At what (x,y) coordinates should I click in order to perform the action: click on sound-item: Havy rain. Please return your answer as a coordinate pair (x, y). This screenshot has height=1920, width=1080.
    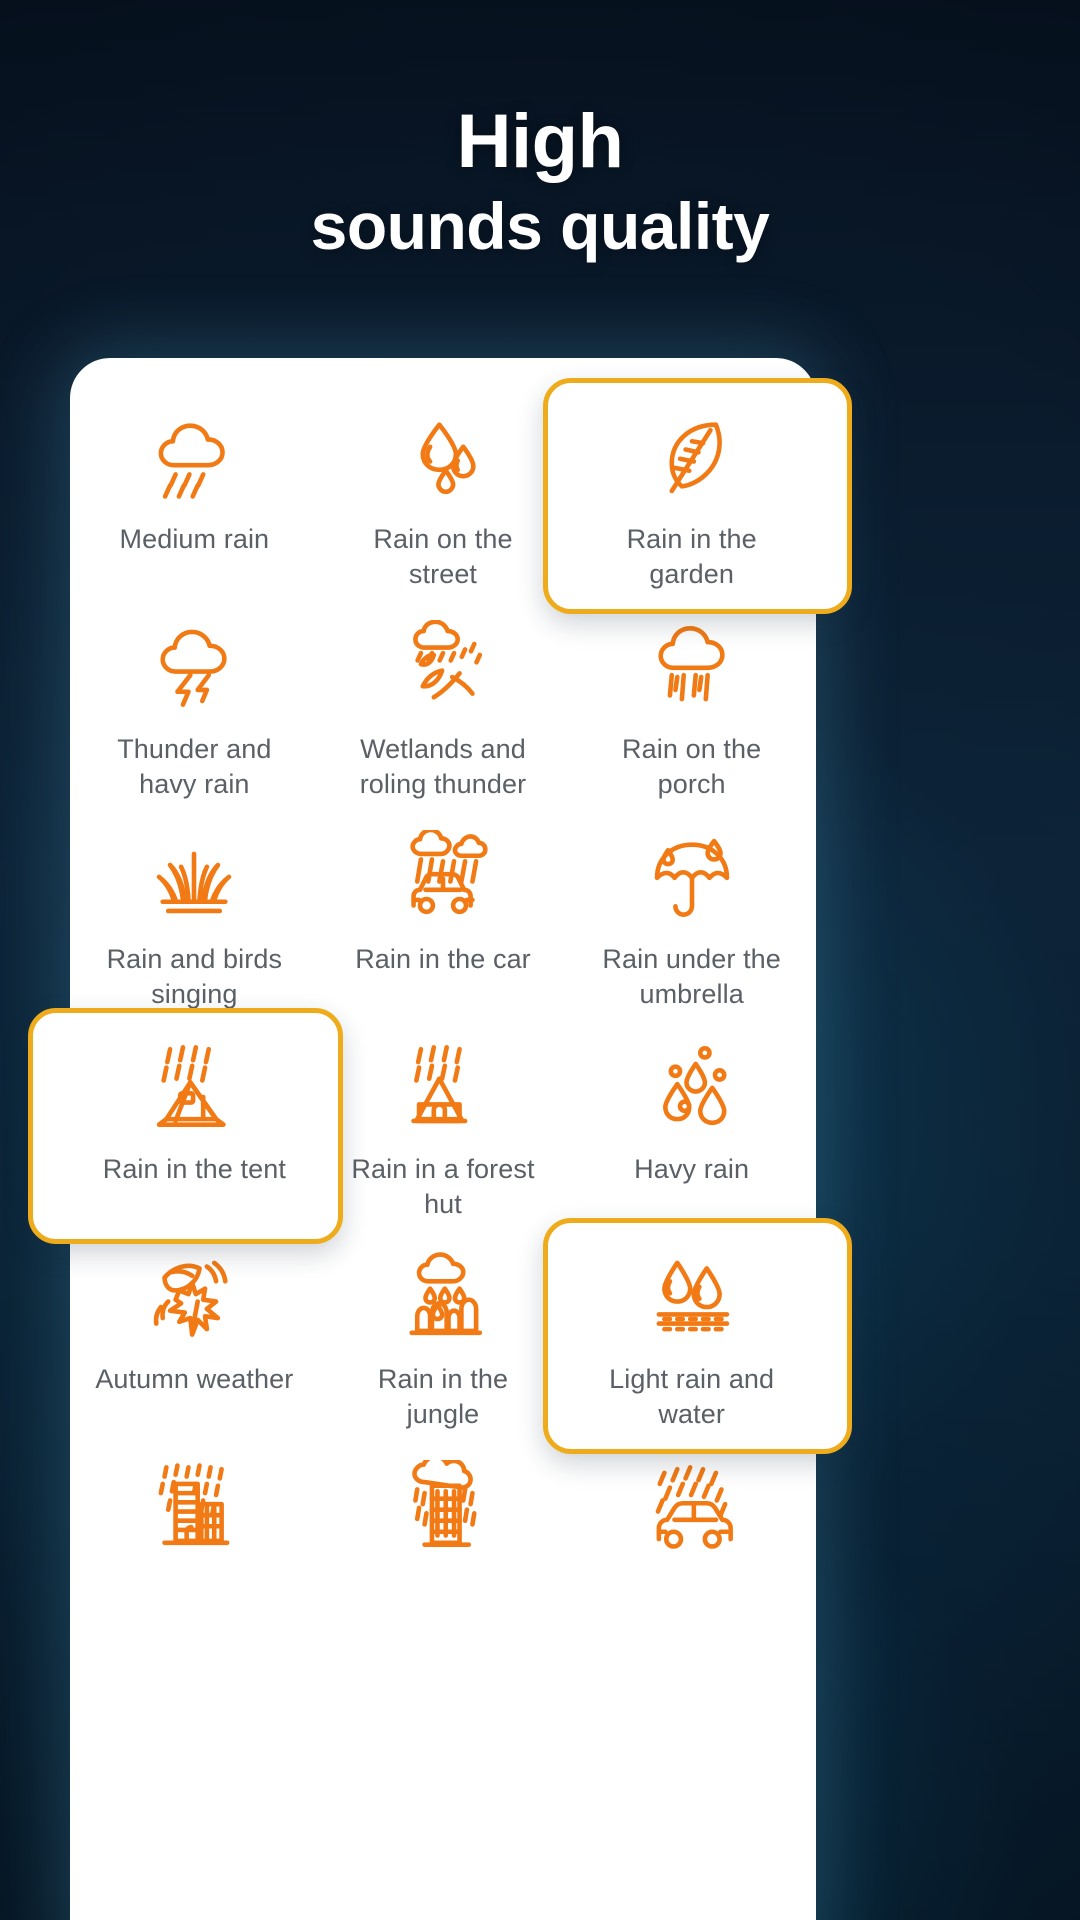
    Looking at the image, I should click on (691, 1125).